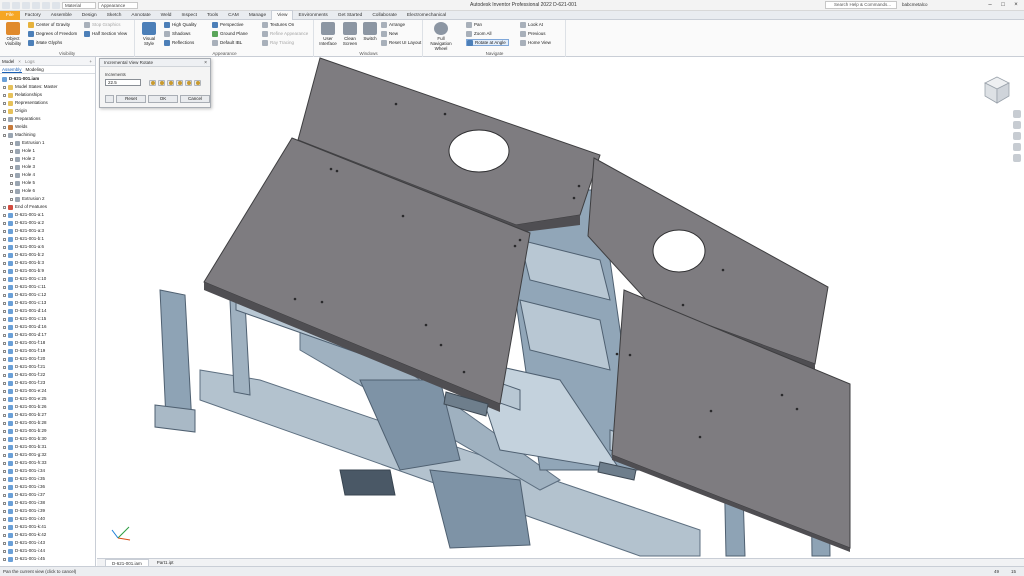 This screenshot has height=576, width=1024. I want to click on new-window-button: New, so click(389, 33).